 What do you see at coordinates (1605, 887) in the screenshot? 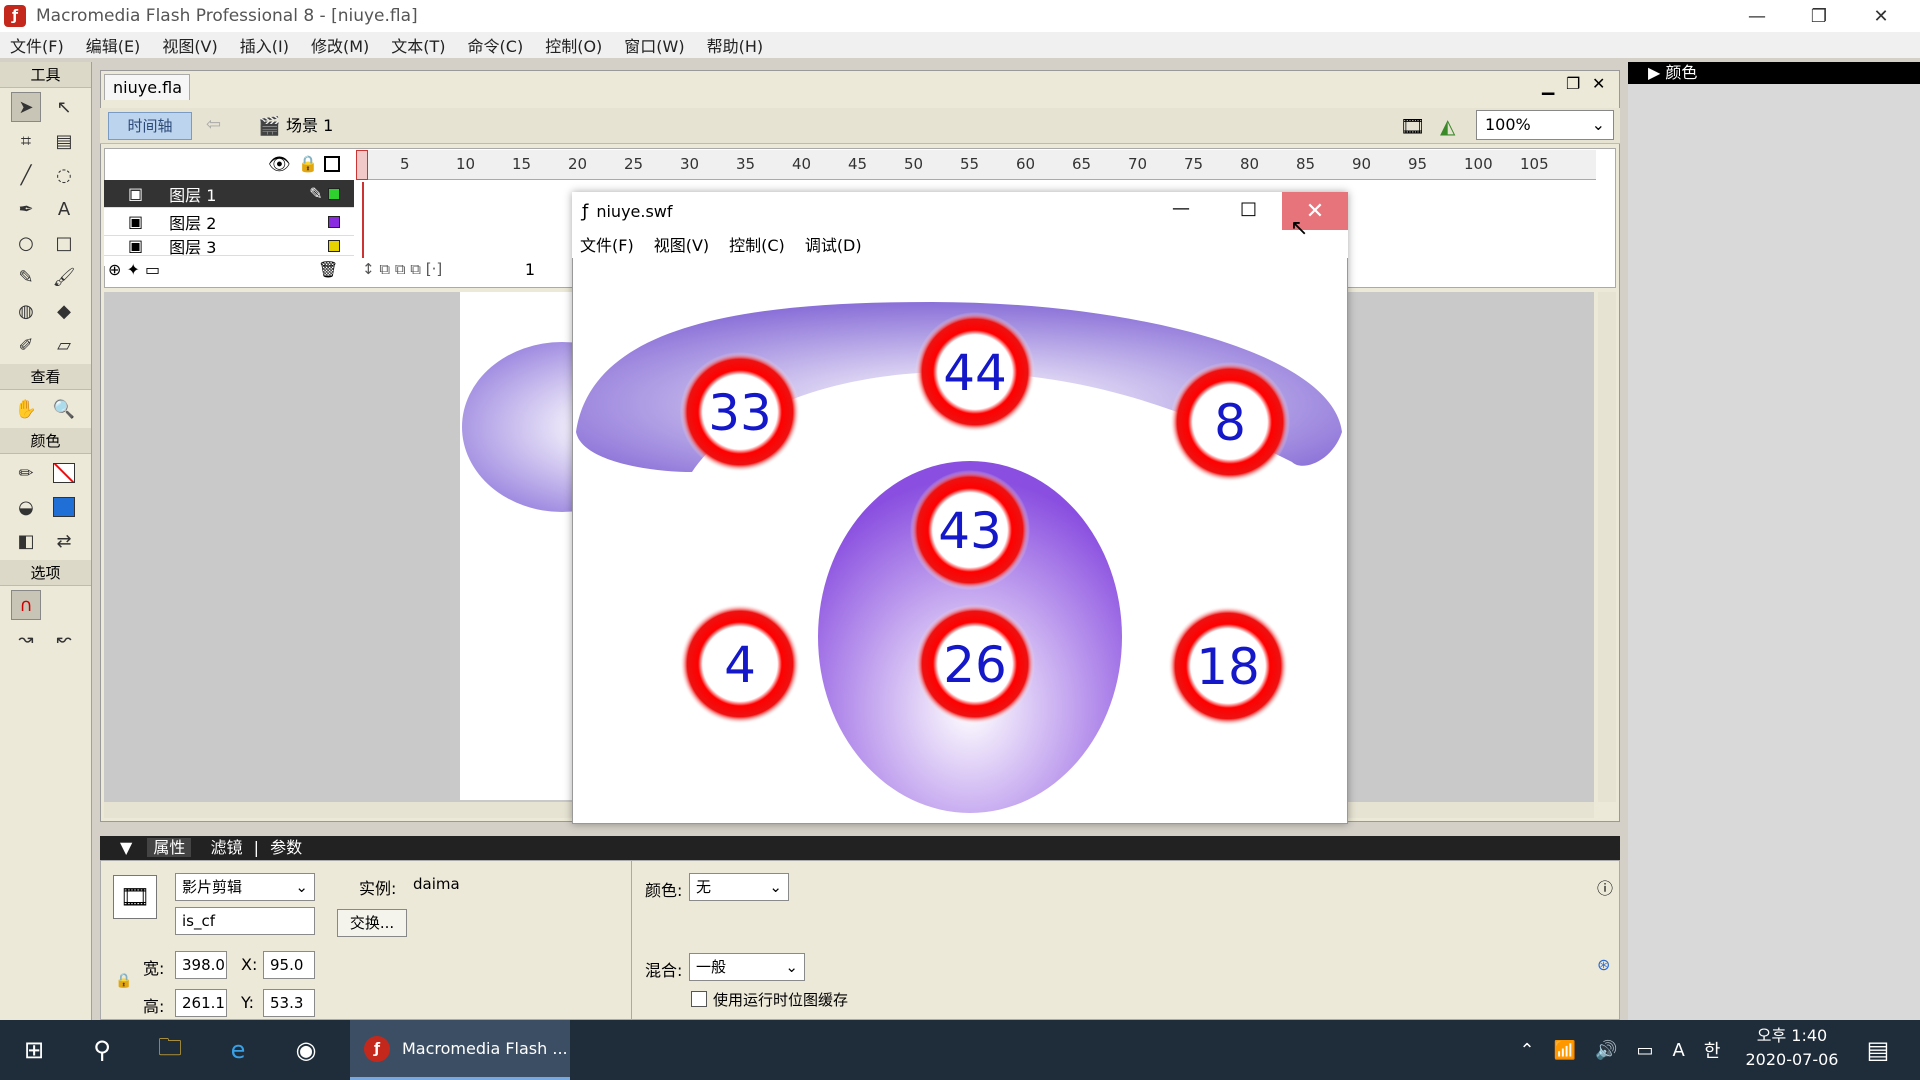
I see `help-icon: ⓘ` at bounding box center [1605, 887].